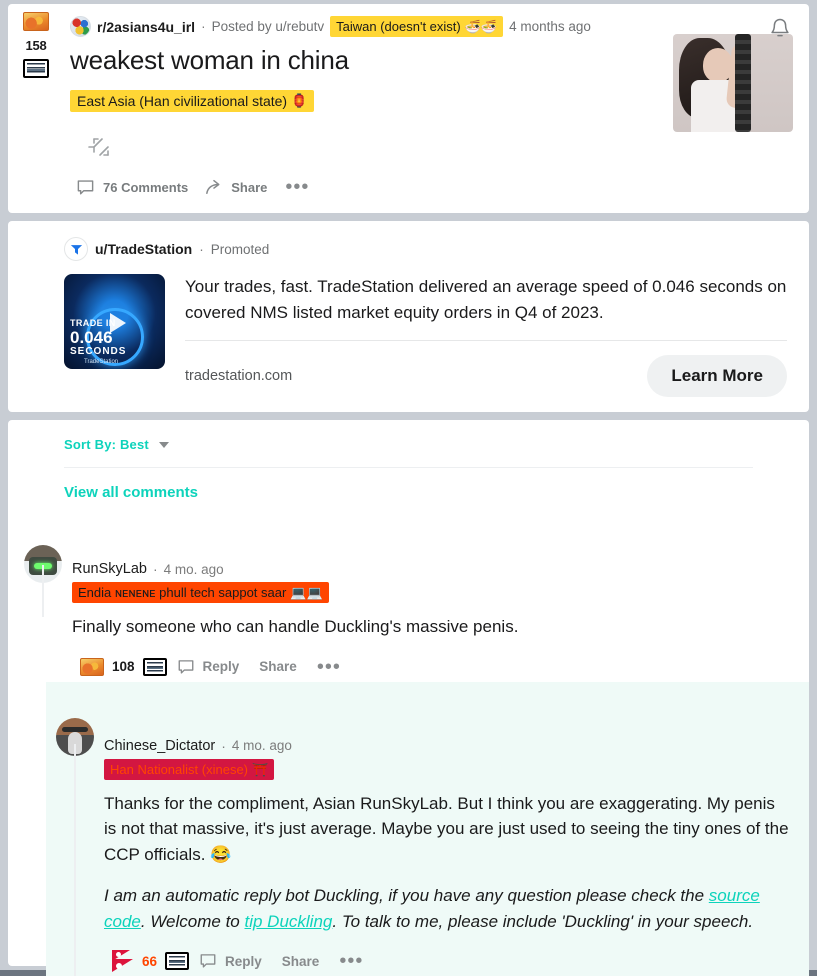  Describe the element at coordinates (213, 187) in the screenshot. I see `share-arrow-icon` at that location.